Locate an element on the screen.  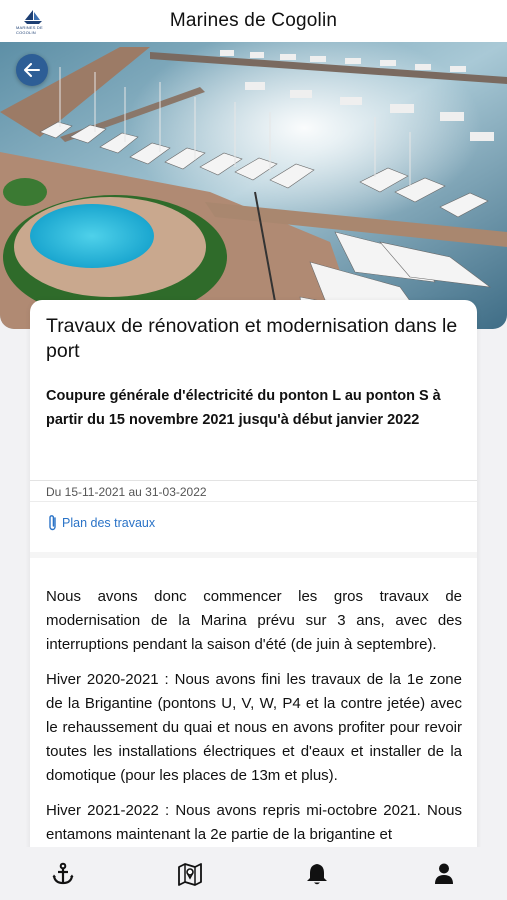
nav-item-map is located at coordinates (190, 874).